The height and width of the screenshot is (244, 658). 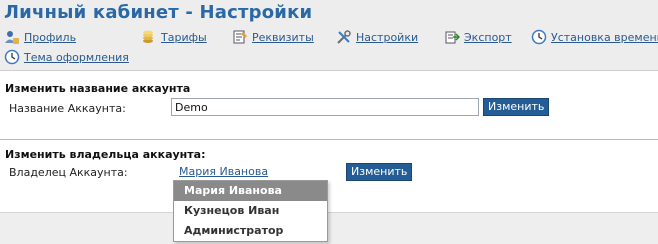 I want to click on nav-profile-label: Профиль, so click(x=50, y=37).